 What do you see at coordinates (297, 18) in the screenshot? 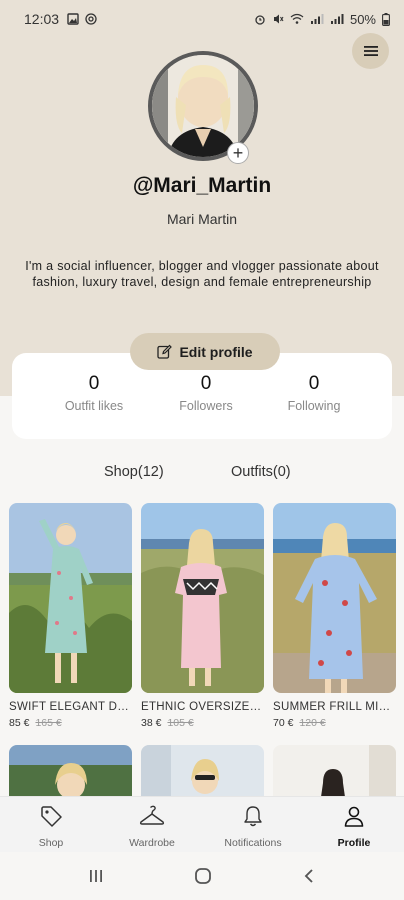
I see `wifi-icon` at bounding box center [297, 18].